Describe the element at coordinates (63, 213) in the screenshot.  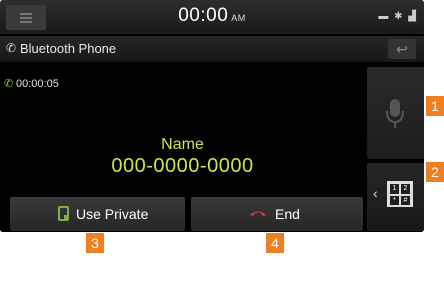
I see `handset-private-icon` at that location.